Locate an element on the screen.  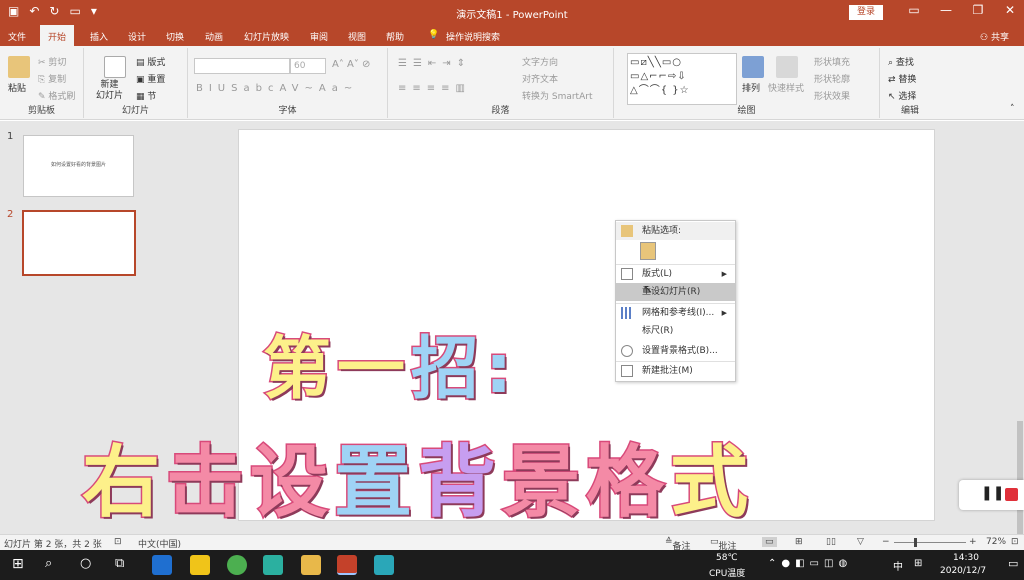
ime-mode-icon: ⊞ is located at coordinates (918, 563).